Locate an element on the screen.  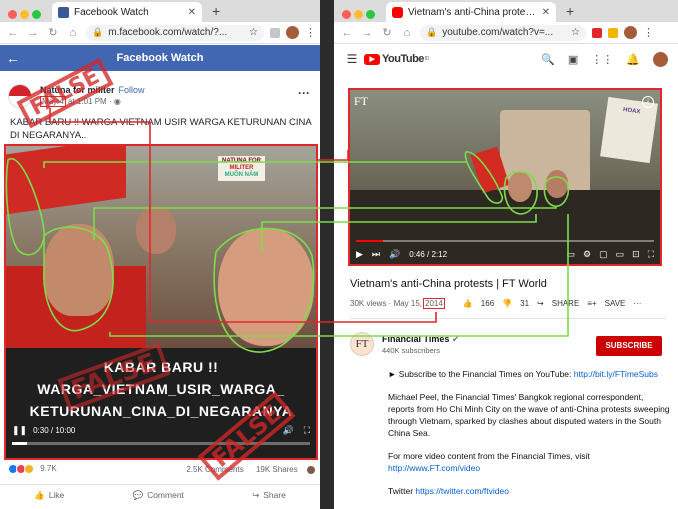
post-date-day: May 4 is located at coordinates (53, 101).